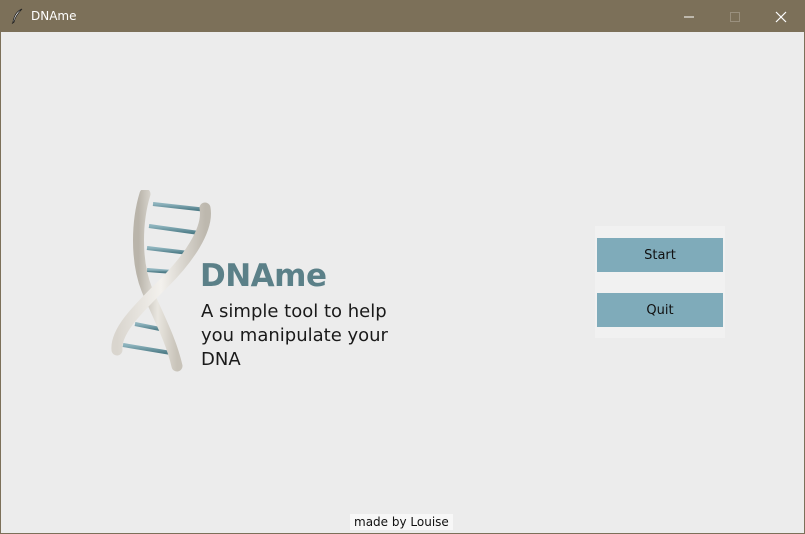 This screenshot has width=805, height=534. I want to click on window-title: DNAme, so click(54, 16).